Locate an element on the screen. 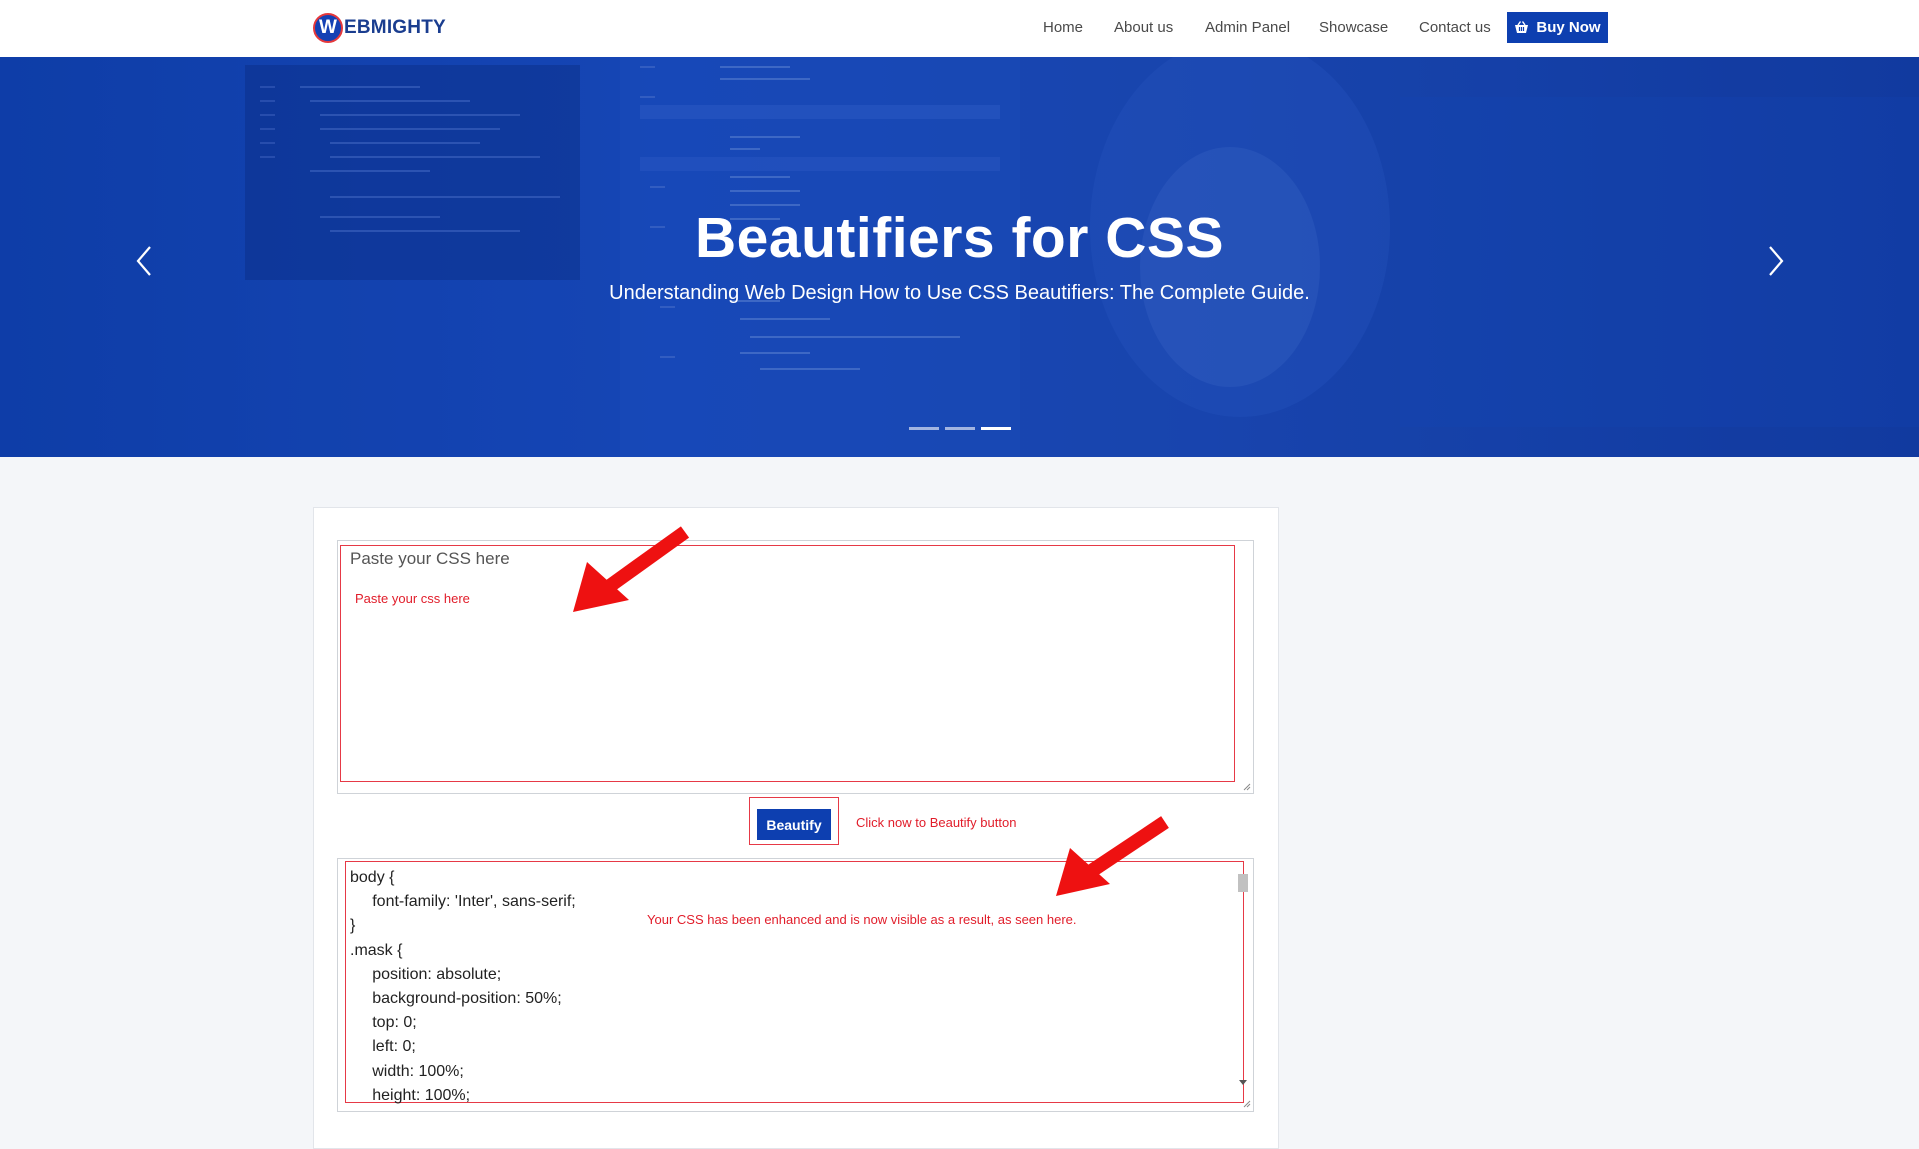 Image resolution: width=1919 pixels, height=1149 pixels. hero-title: Beautifiers for CSS is located at coordinates (959, 238).